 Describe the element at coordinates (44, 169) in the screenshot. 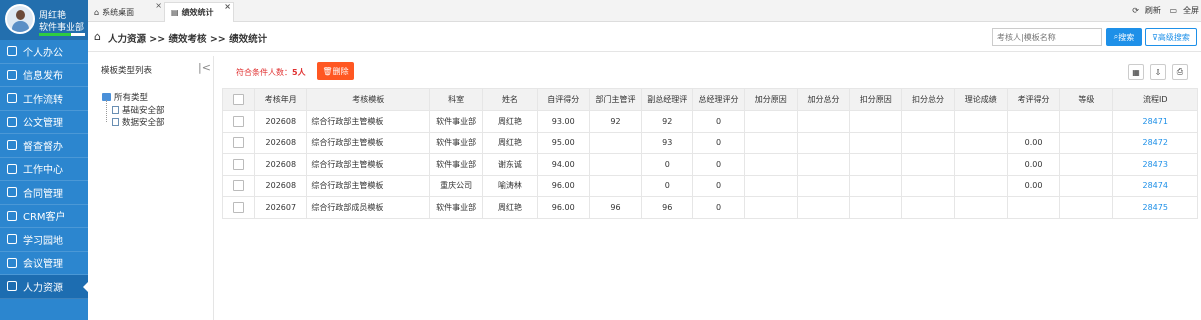

I see `sidebar-item: 工作中心` at that location.